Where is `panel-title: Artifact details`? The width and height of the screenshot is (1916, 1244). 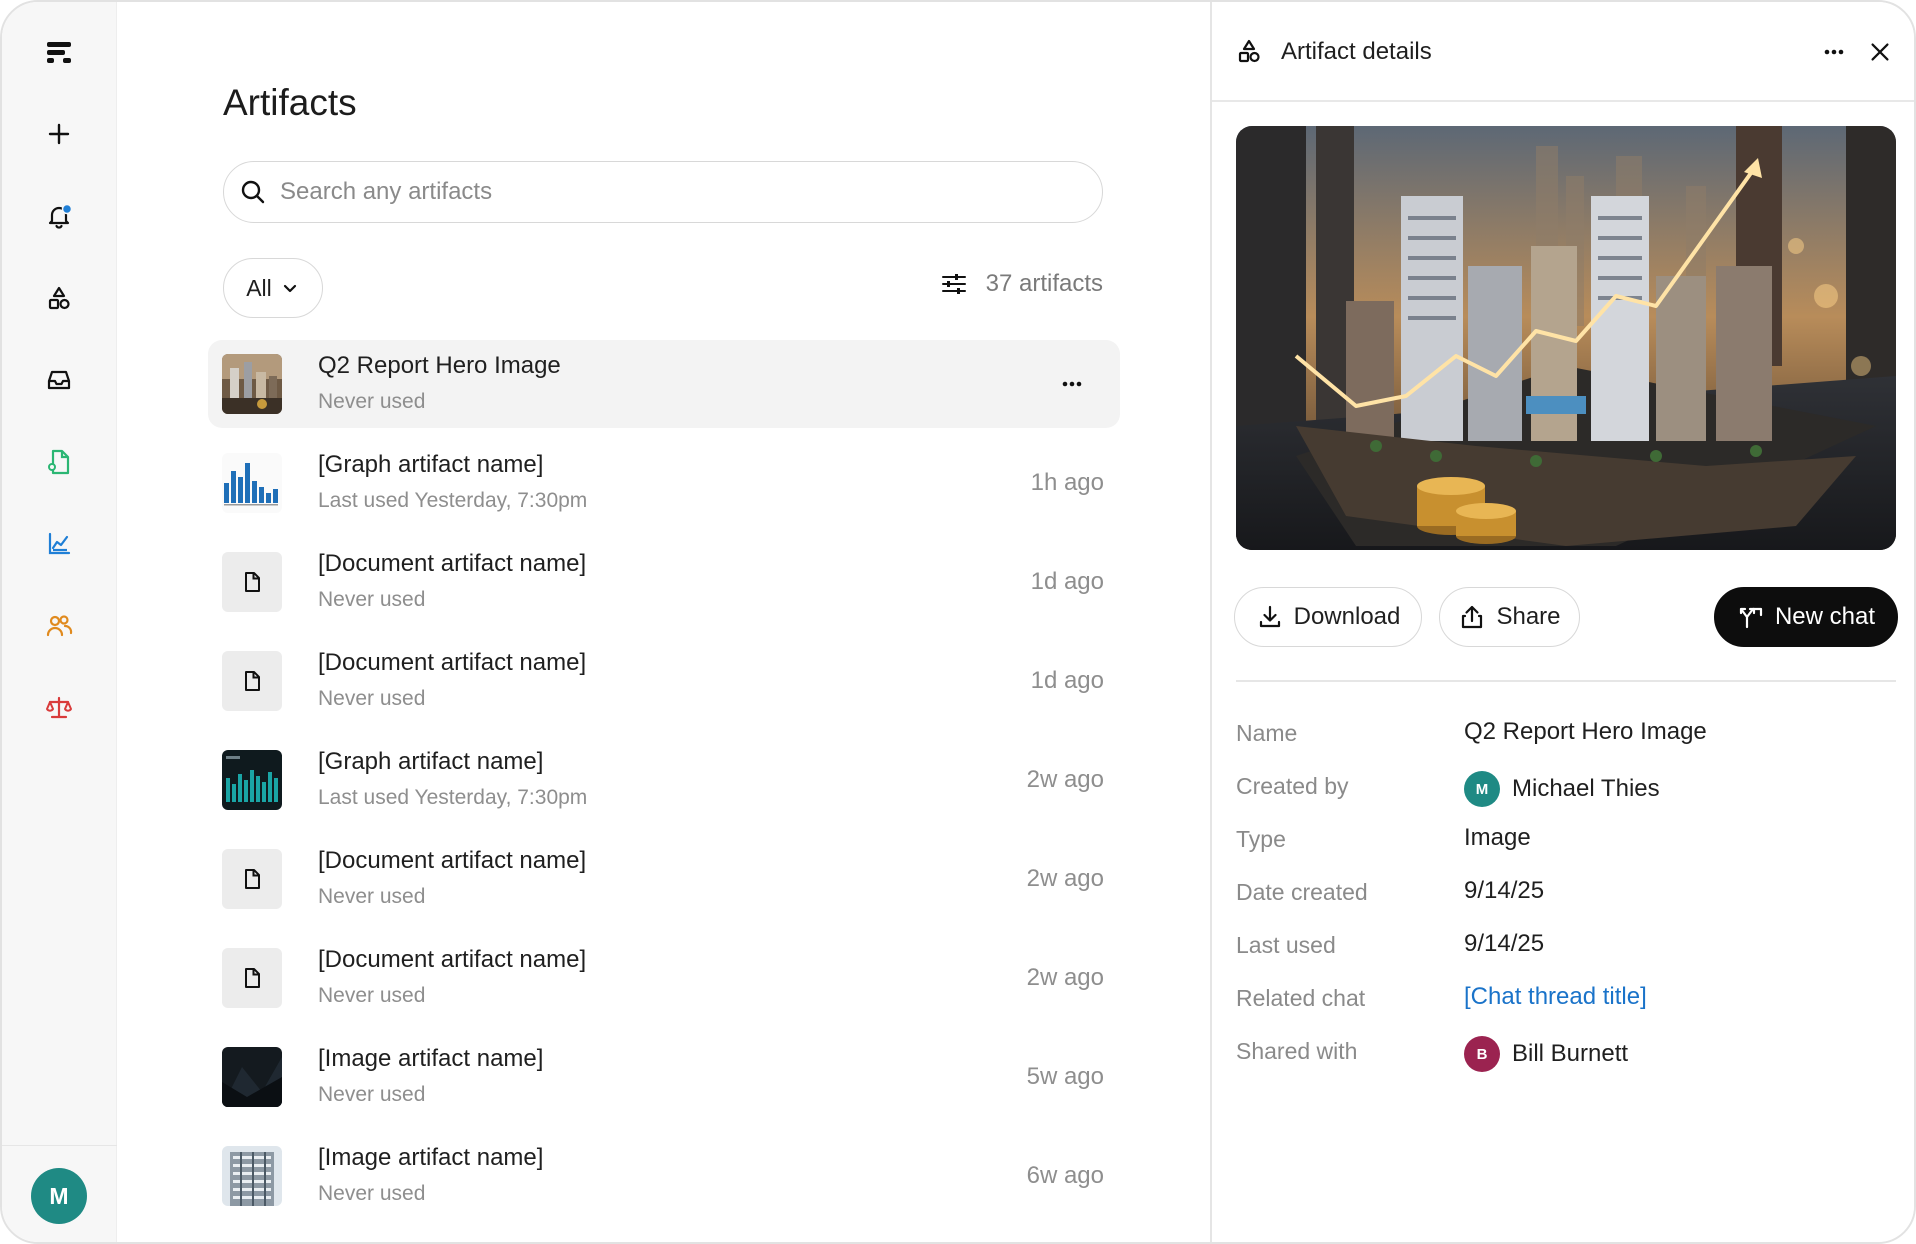
panel-title: Artifact details is located at coordinates (1356, 51).